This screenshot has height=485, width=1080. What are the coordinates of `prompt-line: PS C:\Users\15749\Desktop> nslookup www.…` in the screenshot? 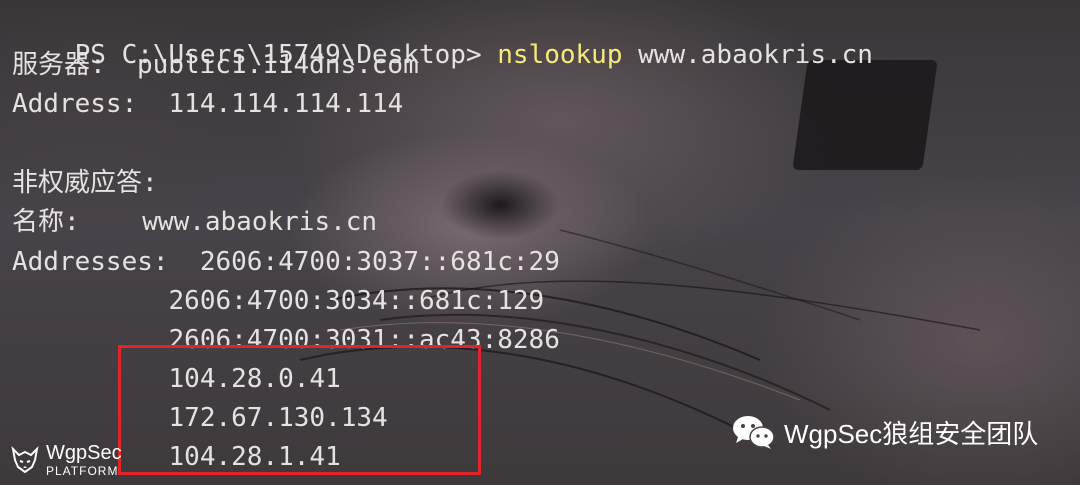 It's located at (442, 40).